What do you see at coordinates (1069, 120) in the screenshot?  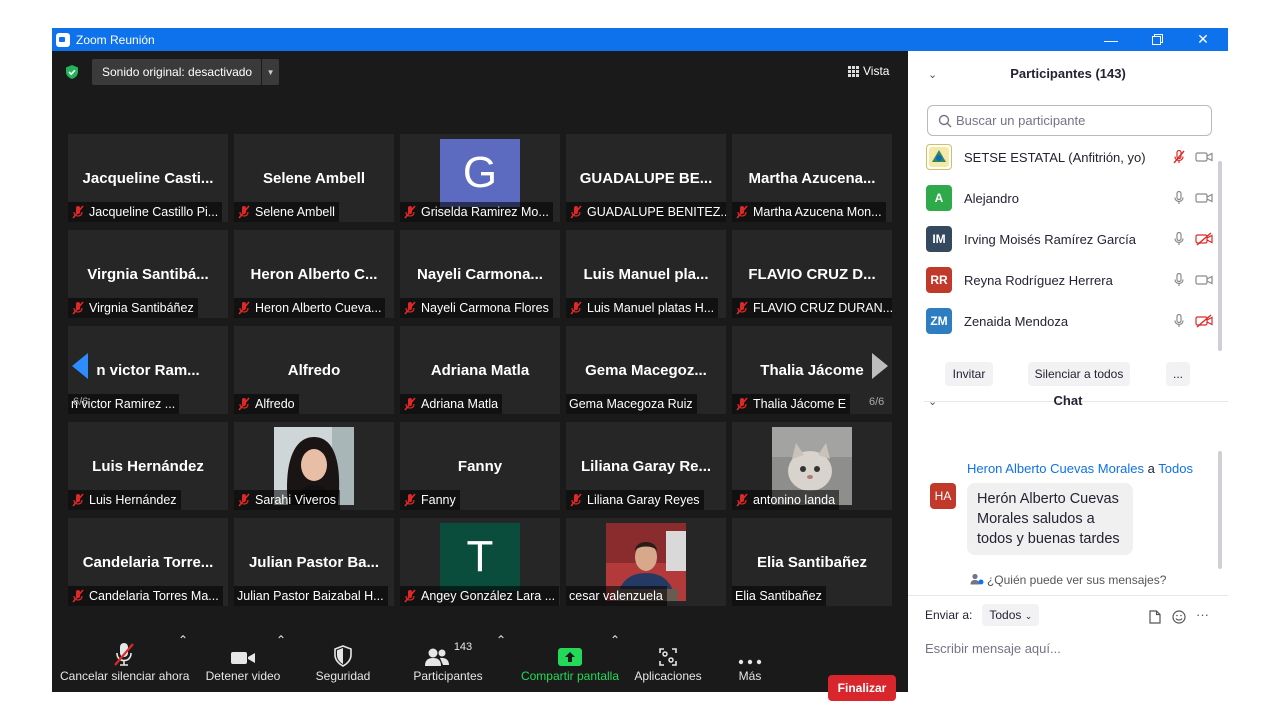 I see `participant-search-input: Buscar un participante` at bounding box center [1069, 120].